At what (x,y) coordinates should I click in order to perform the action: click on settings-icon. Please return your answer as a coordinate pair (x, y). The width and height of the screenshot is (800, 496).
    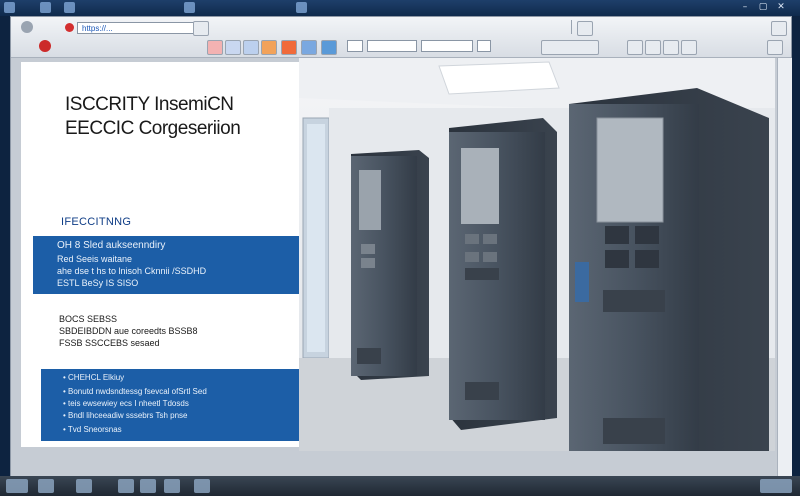
    Looking at the image, I should click on (189, 7).